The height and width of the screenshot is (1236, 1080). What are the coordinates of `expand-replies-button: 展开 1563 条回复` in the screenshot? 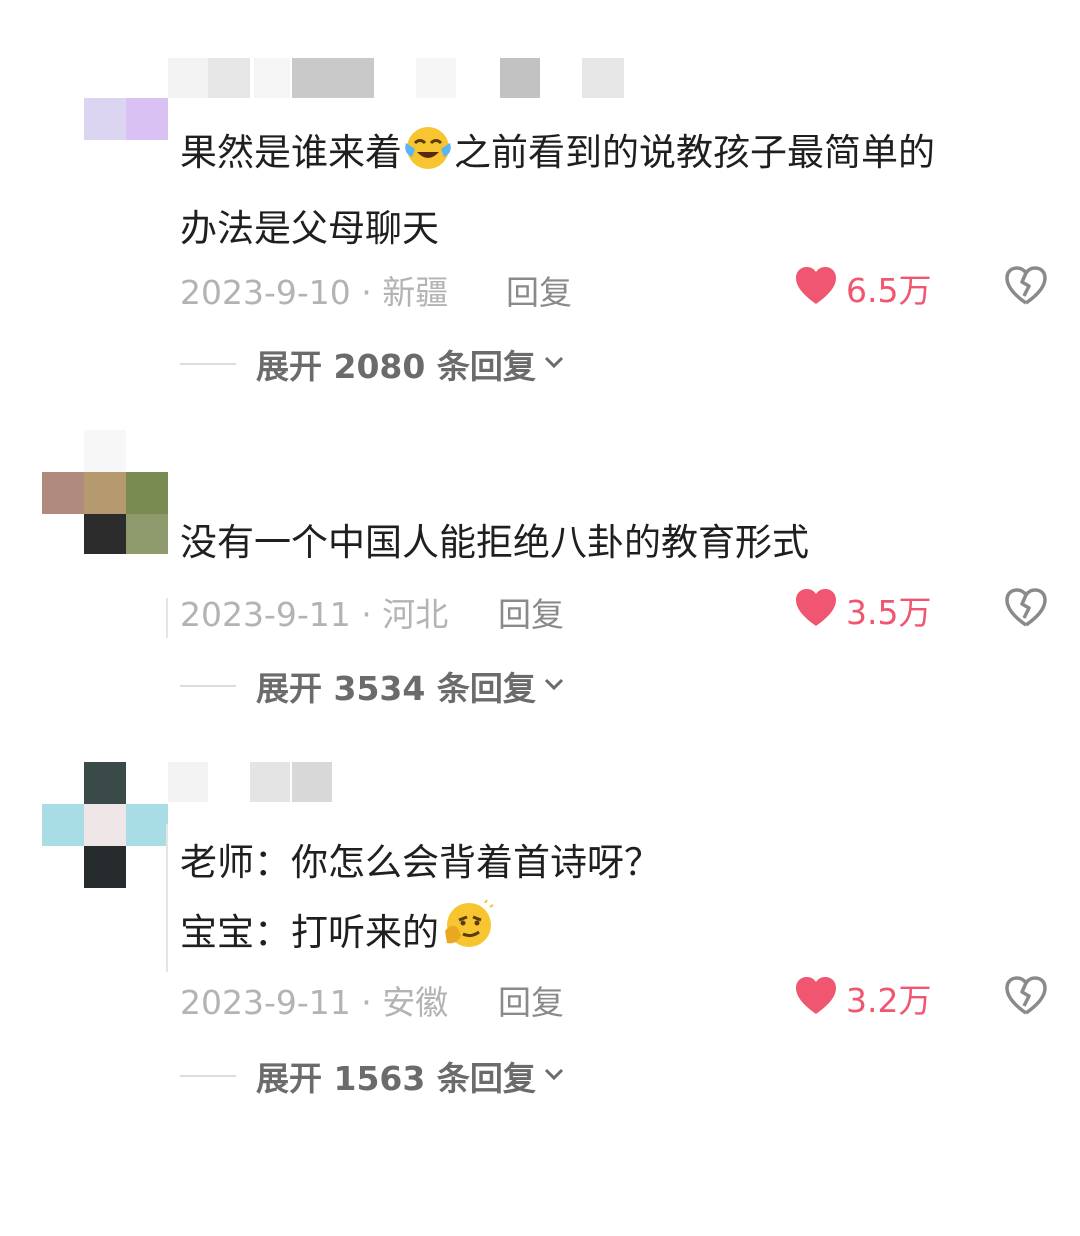 It's located at (373, 1076).